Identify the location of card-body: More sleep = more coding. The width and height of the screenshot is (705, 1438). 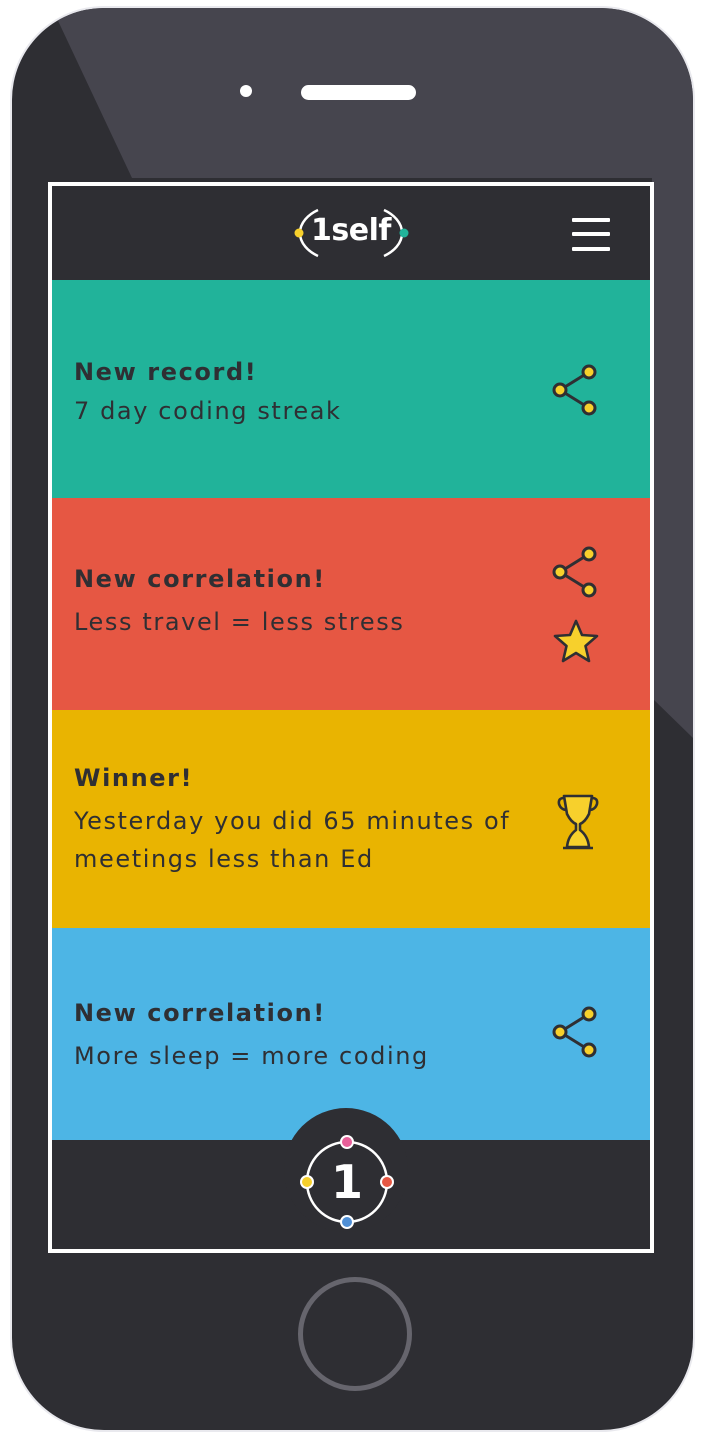
(251, 1056).